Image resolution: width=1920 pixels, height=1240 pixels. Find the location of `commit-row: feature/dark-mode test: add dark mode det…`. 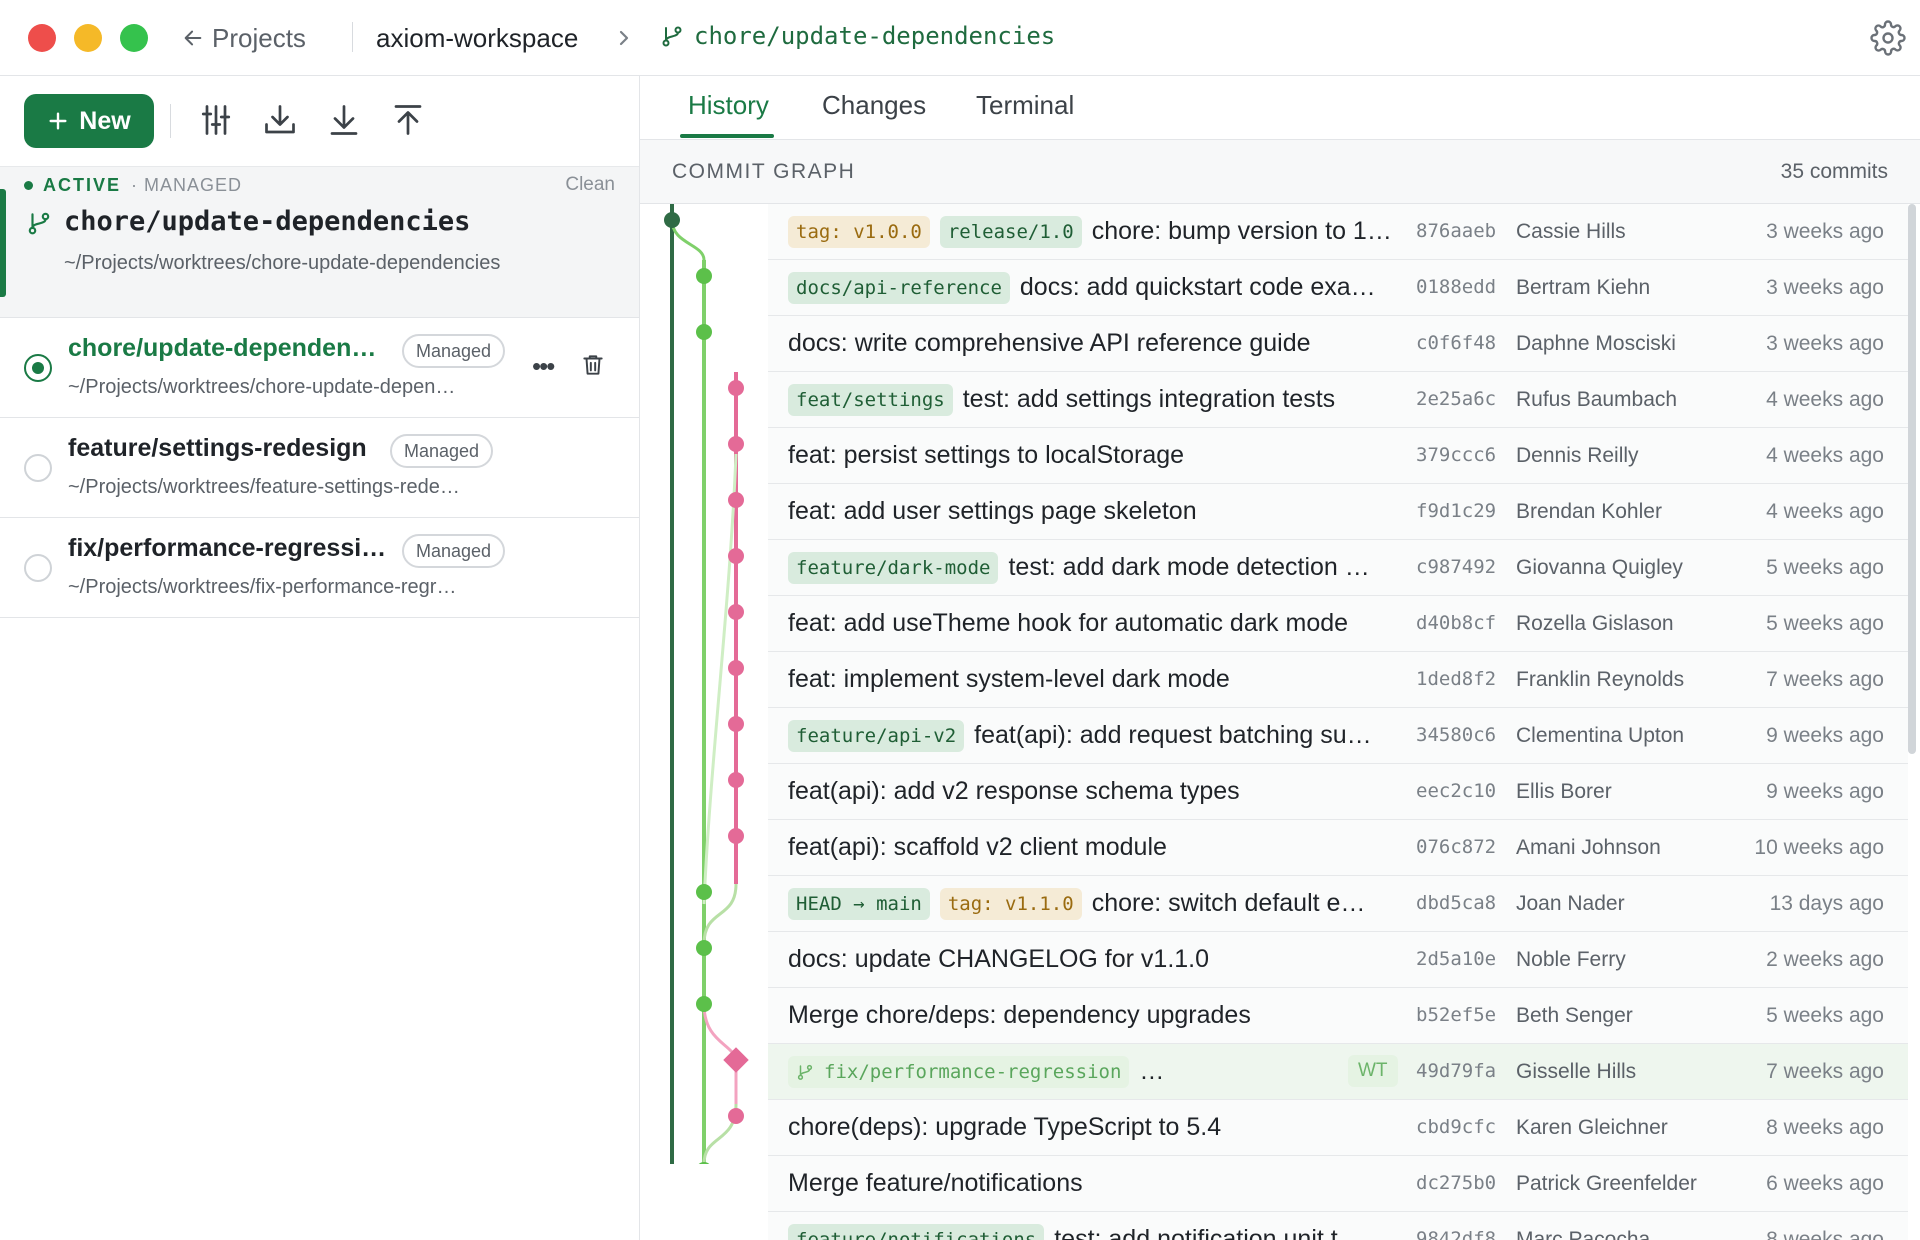

commit-row: feature/dark-mode test: add dark mode det… is located at coordinates (1338, 568).